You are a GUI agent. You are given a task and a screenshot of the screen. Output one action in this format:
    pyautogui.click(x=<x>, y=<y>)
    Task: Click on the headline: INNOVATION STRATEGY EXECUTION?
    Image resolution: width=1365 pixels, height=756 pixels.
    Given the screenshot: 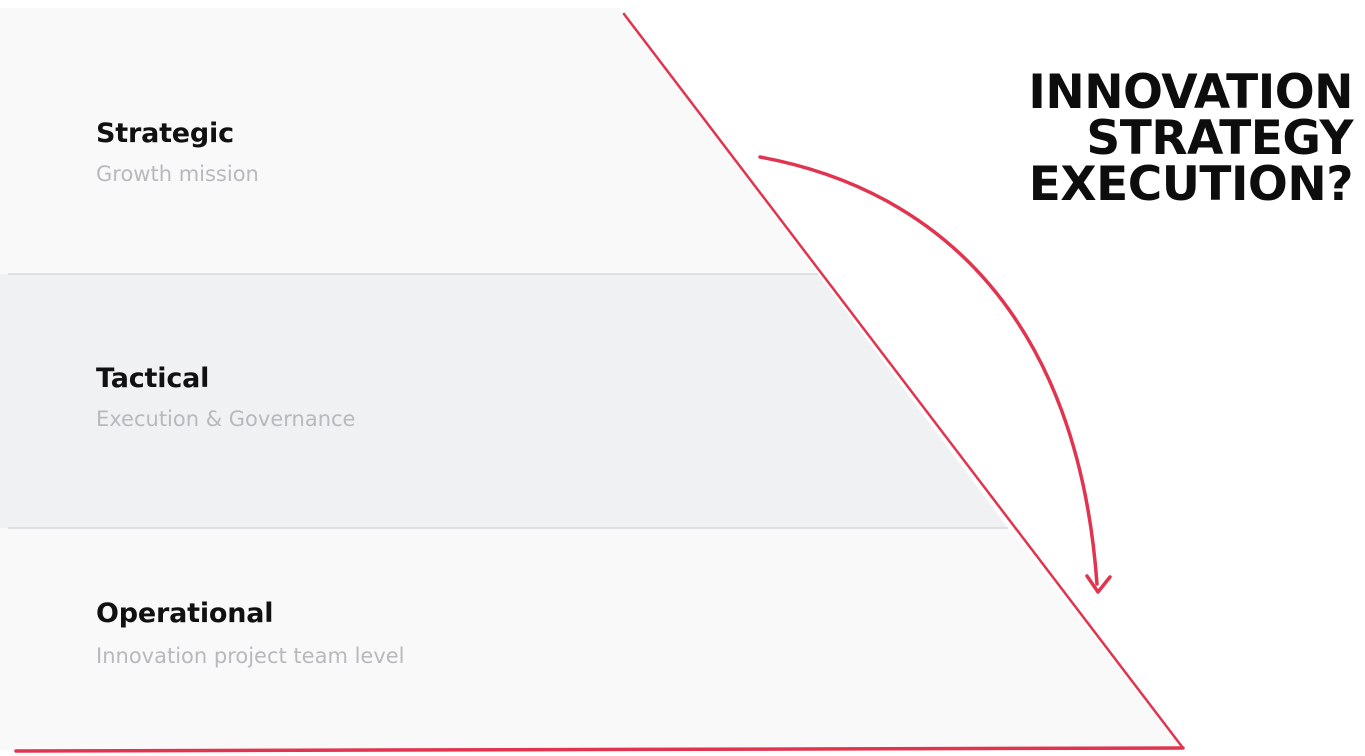 What is the action you would take?
    pyautogui.click(x=1191, y=138)
    